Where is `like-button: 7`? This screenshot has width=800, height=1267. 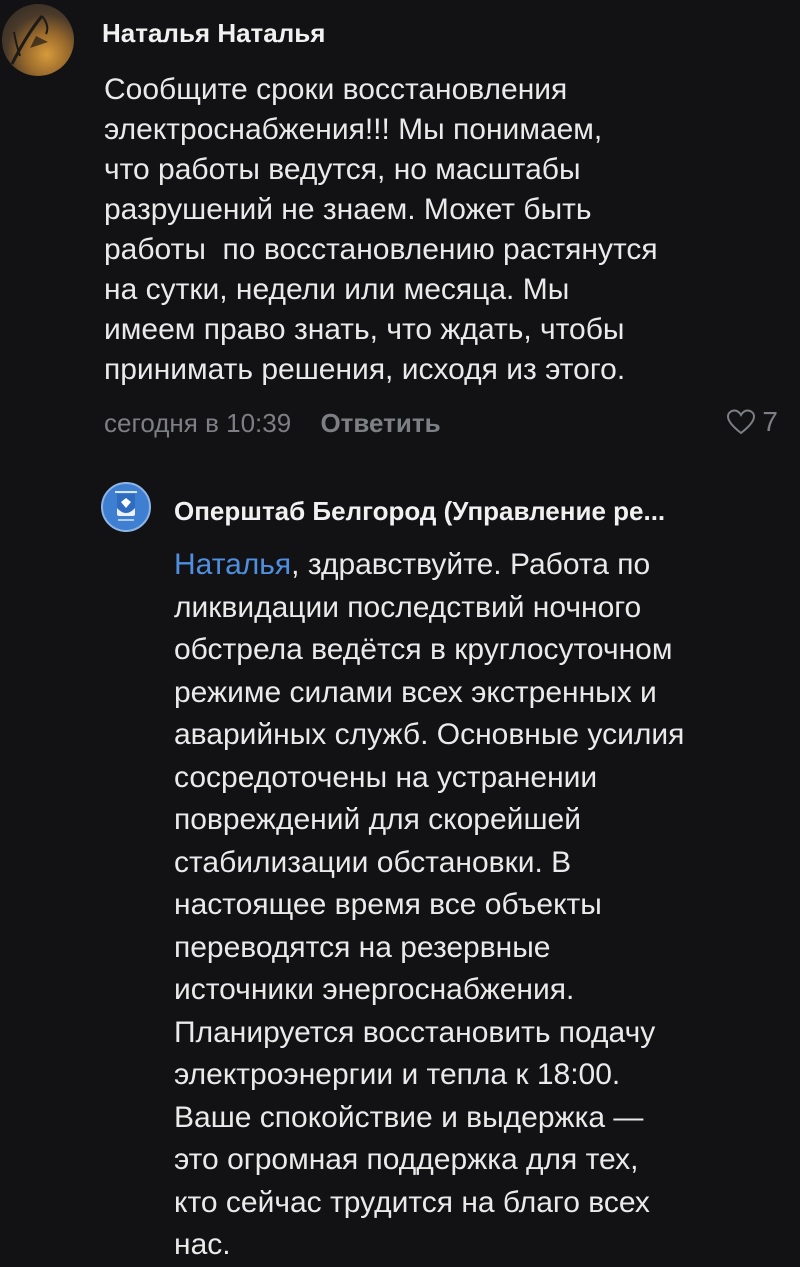
like-button: 7 is located at coordinates (752, 422).